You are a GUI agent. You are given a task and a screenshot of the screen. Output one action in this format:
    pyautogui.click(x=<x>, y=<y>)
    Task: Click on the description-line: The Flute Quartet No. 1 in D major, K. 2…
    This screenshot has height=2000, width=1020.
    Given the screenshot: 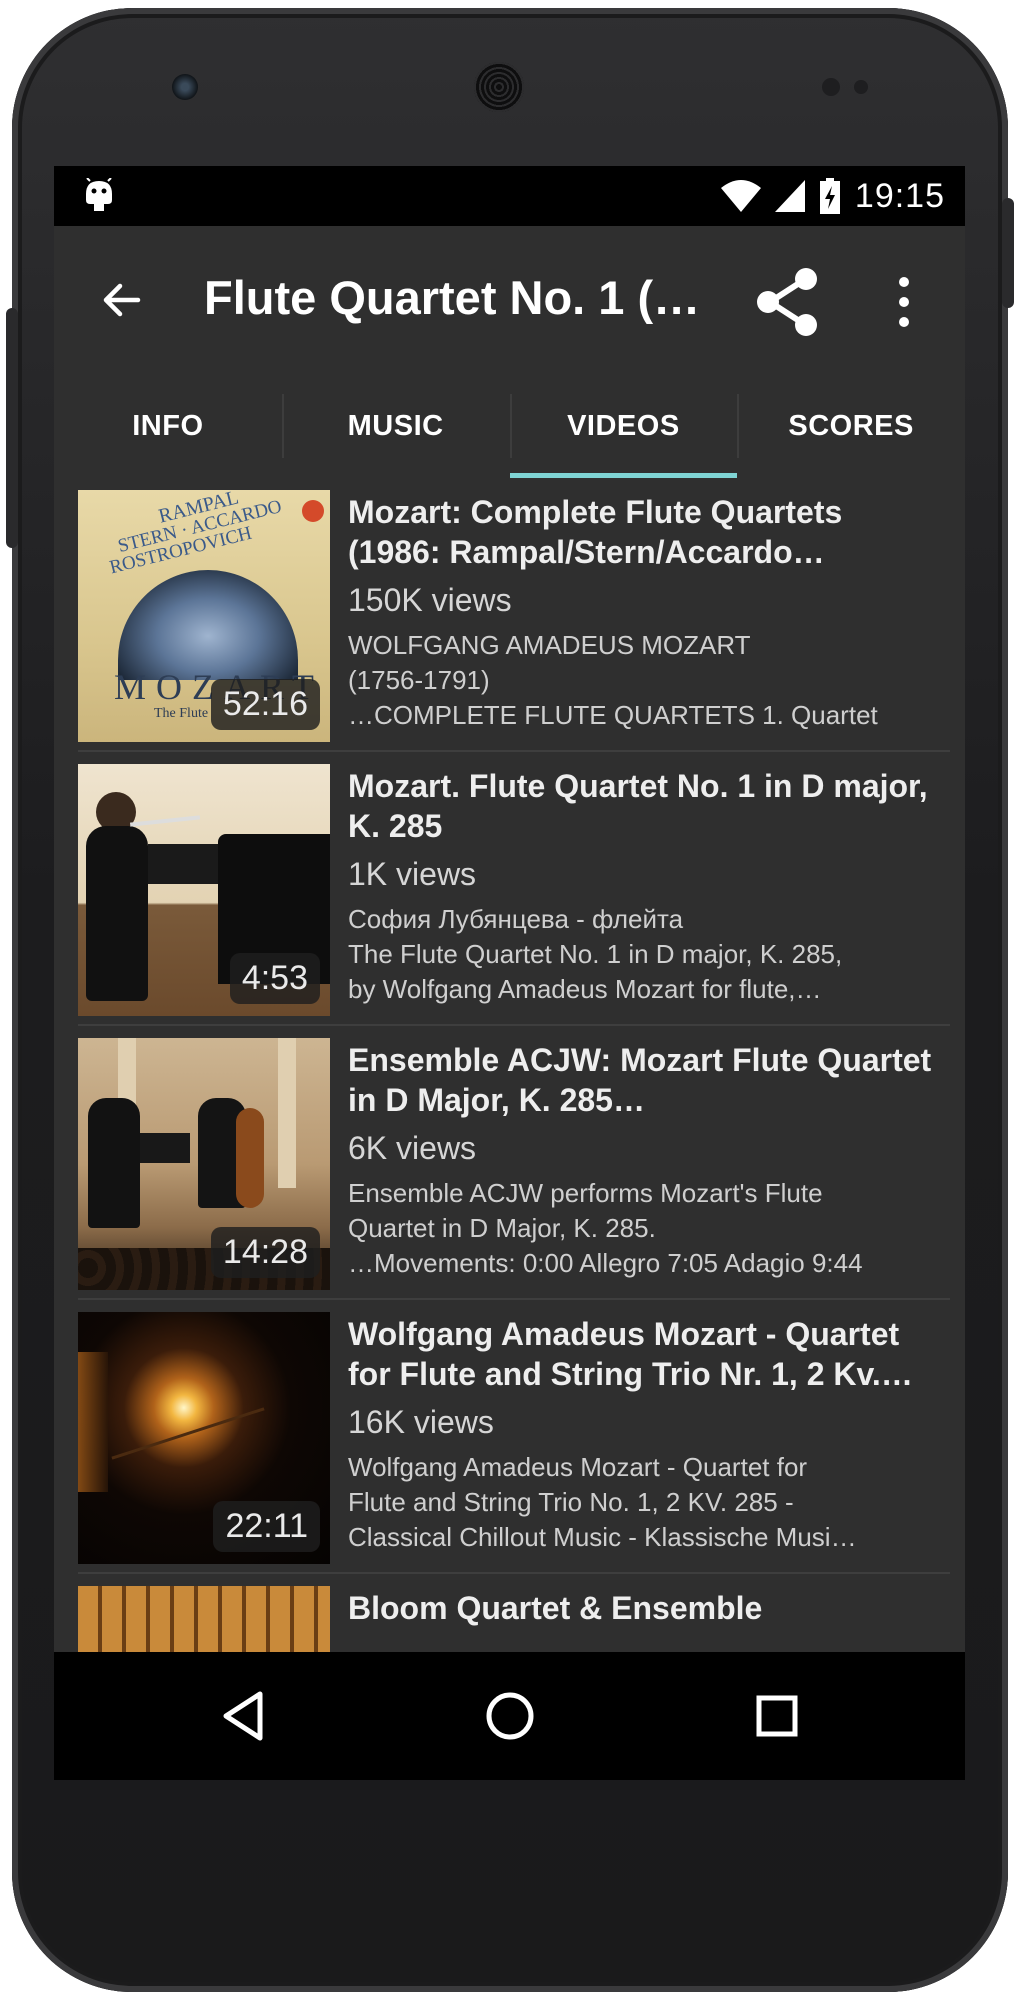 What is the action you would take?
    pyautogui.click(x=595, y=954)
    